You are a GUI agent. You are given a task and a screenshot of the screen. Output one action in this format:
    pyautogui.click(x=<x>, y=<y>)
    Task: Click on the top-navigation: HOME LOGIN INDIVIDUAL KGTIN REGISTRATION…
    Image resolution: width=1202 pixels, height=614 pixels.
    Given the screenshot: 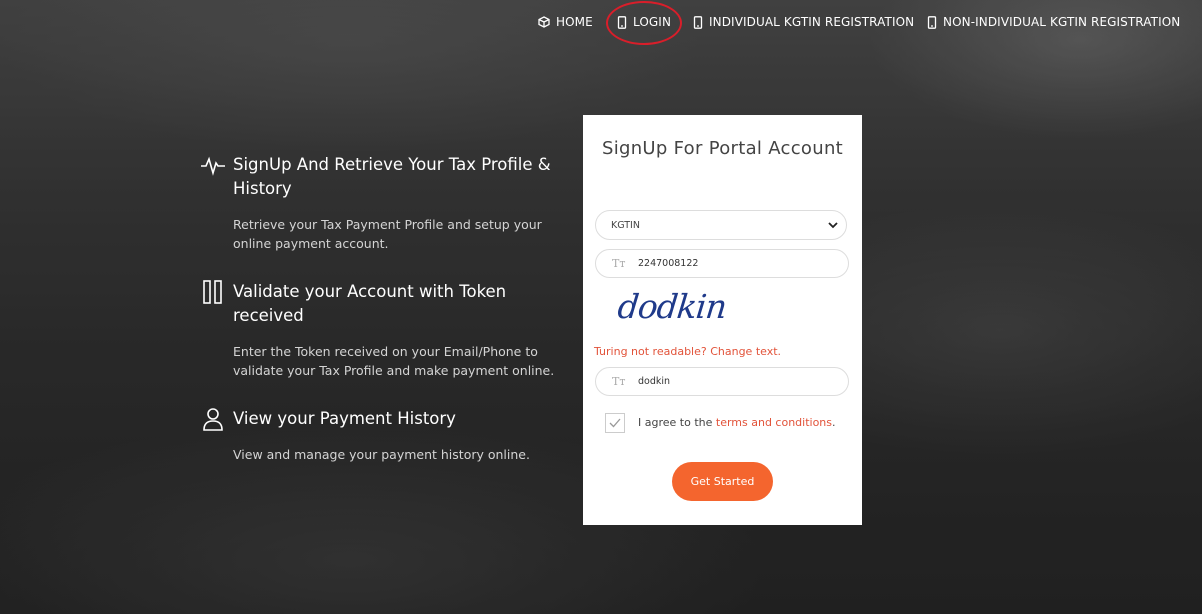 What is the action you would take?
    pyautogui.click(x=601, y=22)
    